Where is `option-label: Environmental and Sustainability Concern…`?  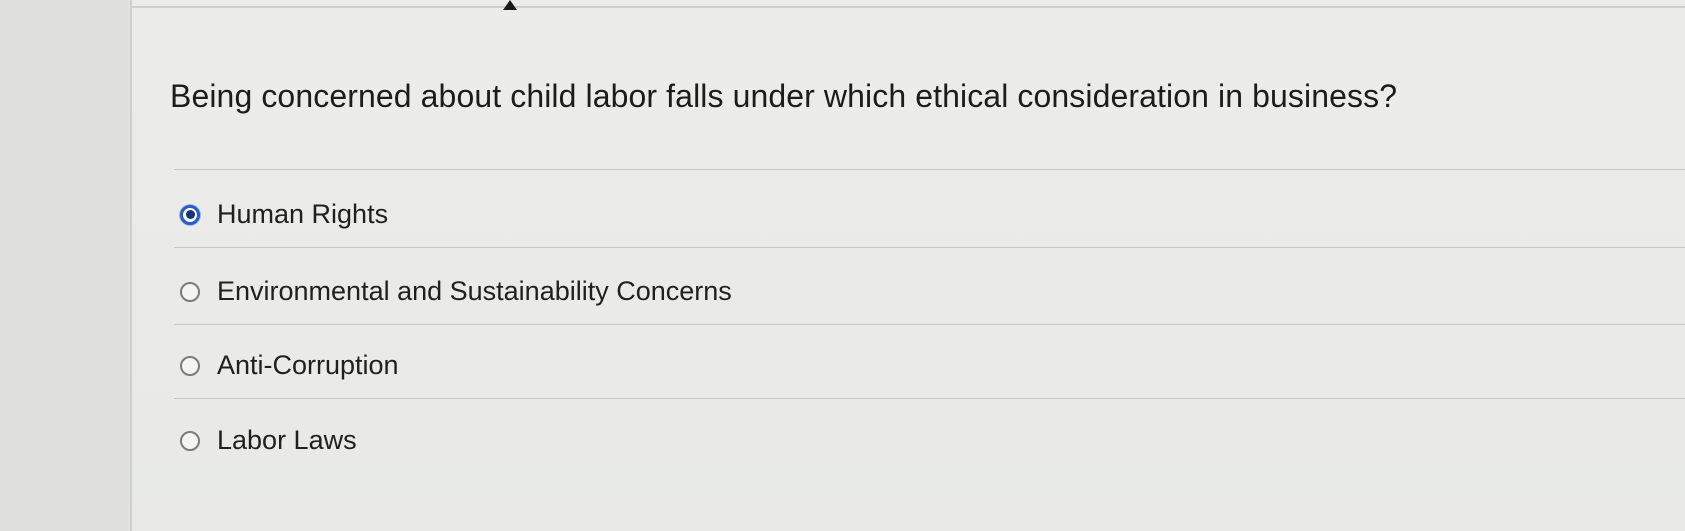
option-label: Environmental and Sustainability Concern… is located at coordinates (474, 291).